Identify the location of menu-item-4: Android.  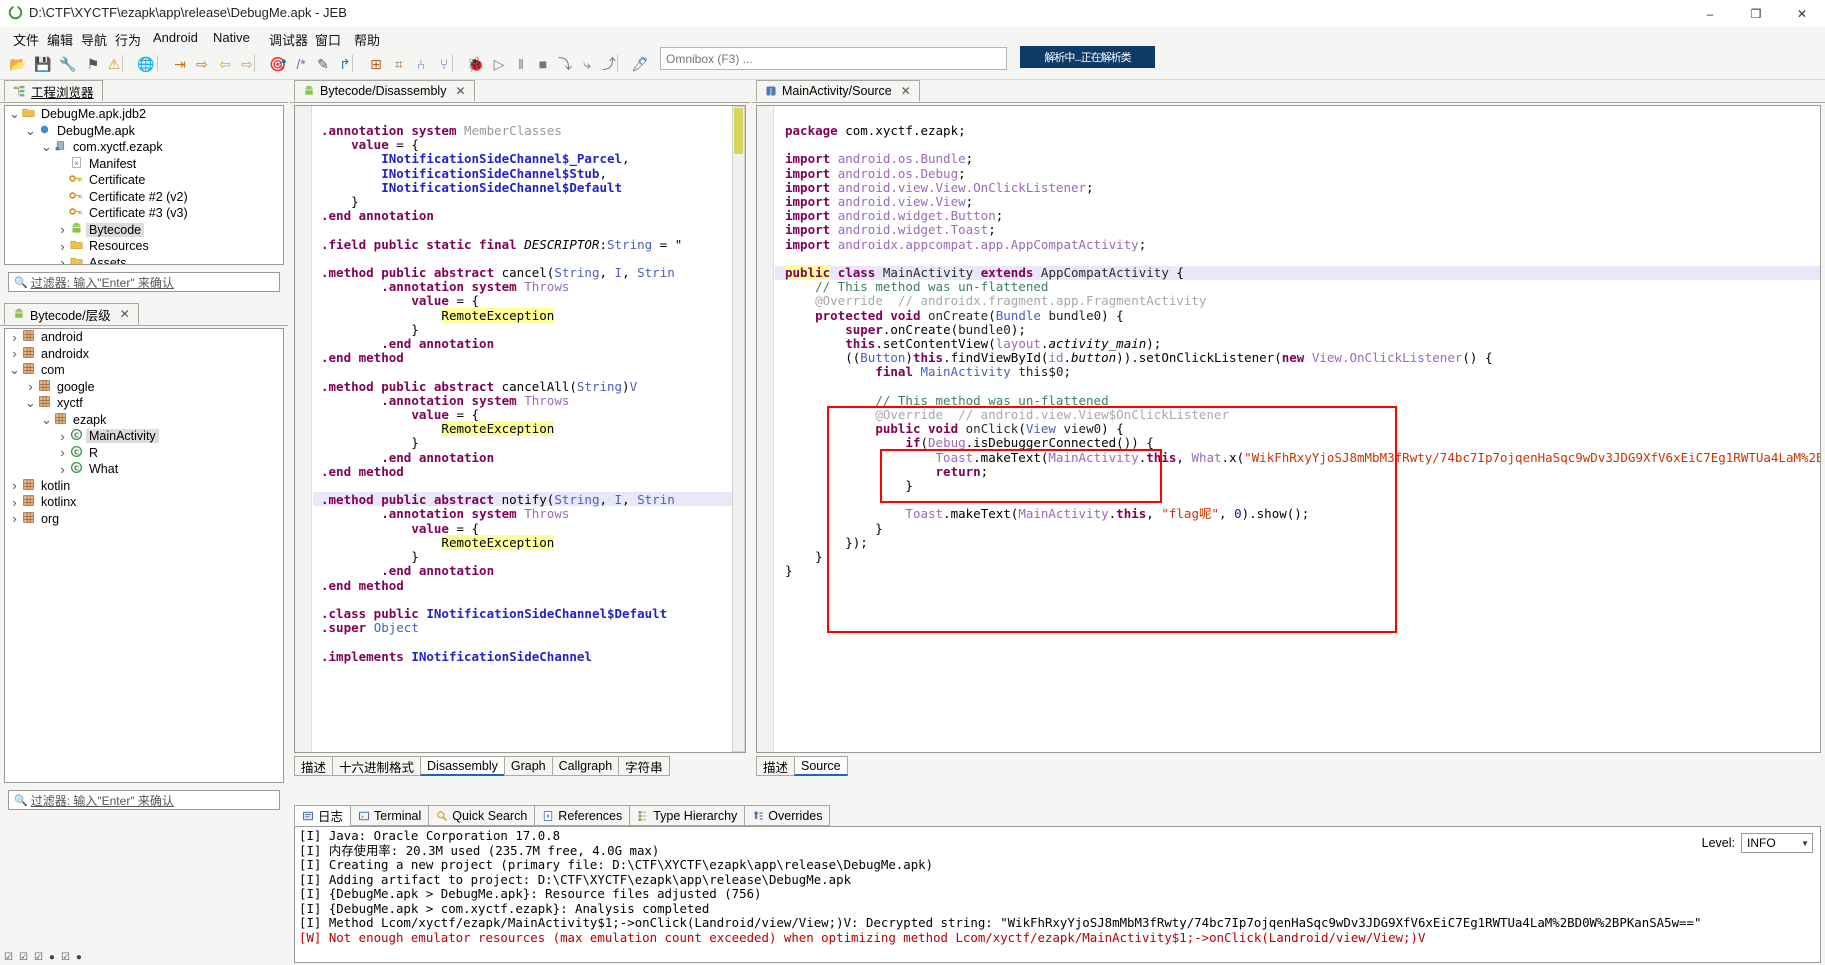
(175, 37).